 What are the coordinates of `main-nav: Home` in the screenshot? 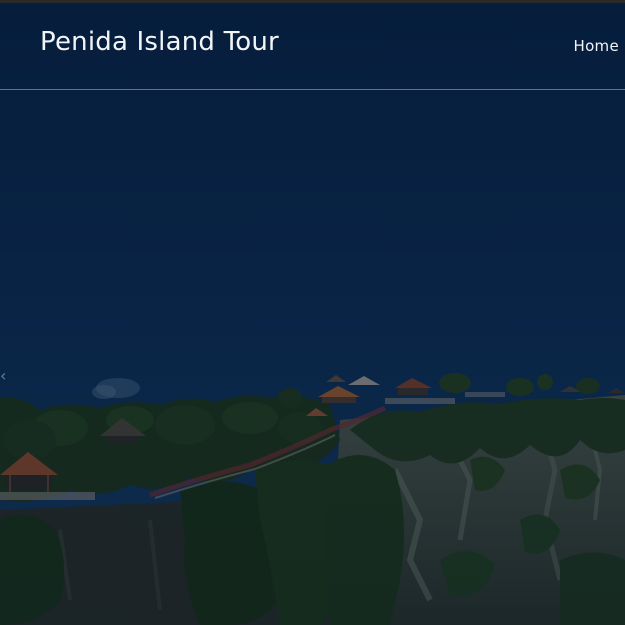 It's located at (597, 45).